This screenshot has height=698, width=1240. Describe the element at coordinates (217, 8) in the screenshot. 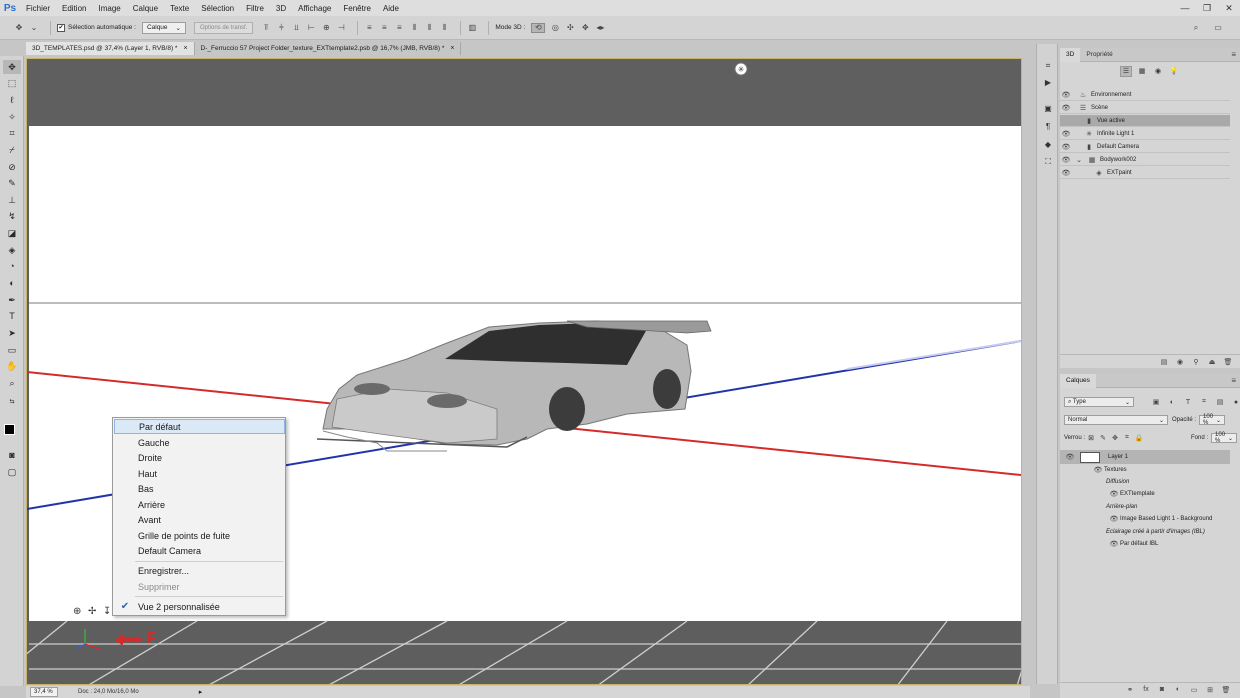

I see `menu-selection: Sélection` at that location.